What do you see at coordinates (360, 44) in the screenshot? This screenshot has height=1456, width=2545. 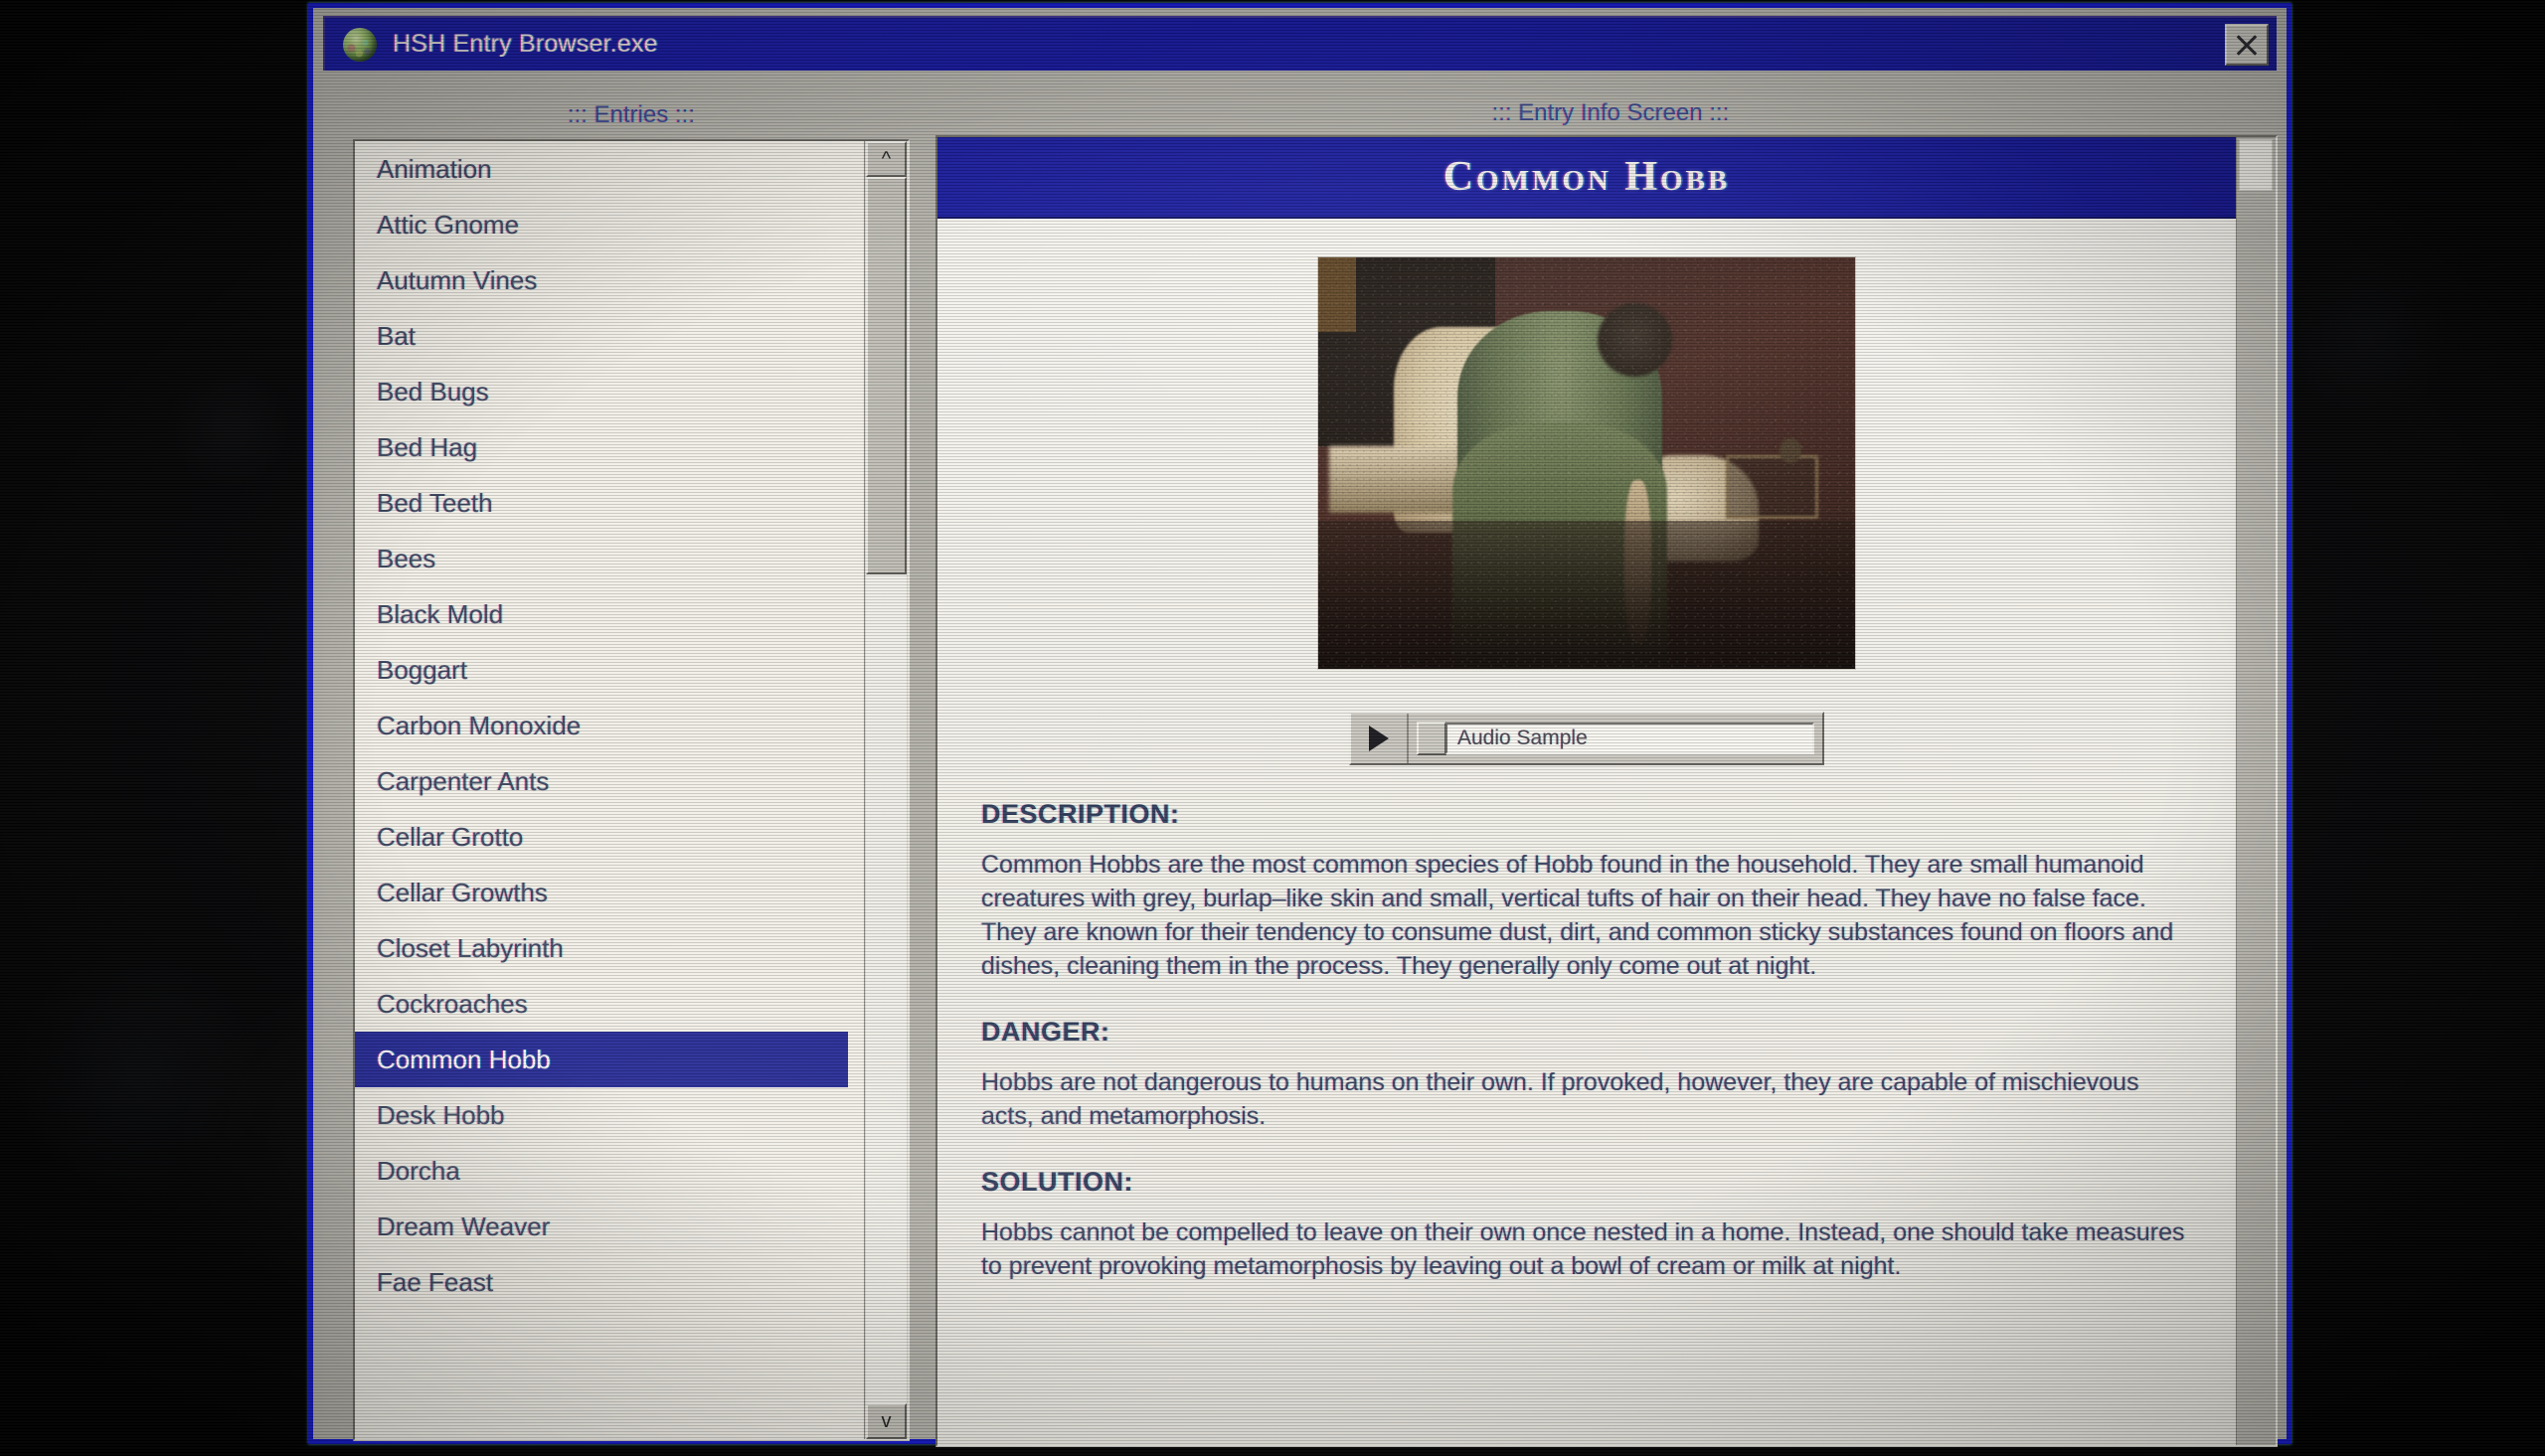 I see `brain-sphere-icon` at bounding box center [360, 44].